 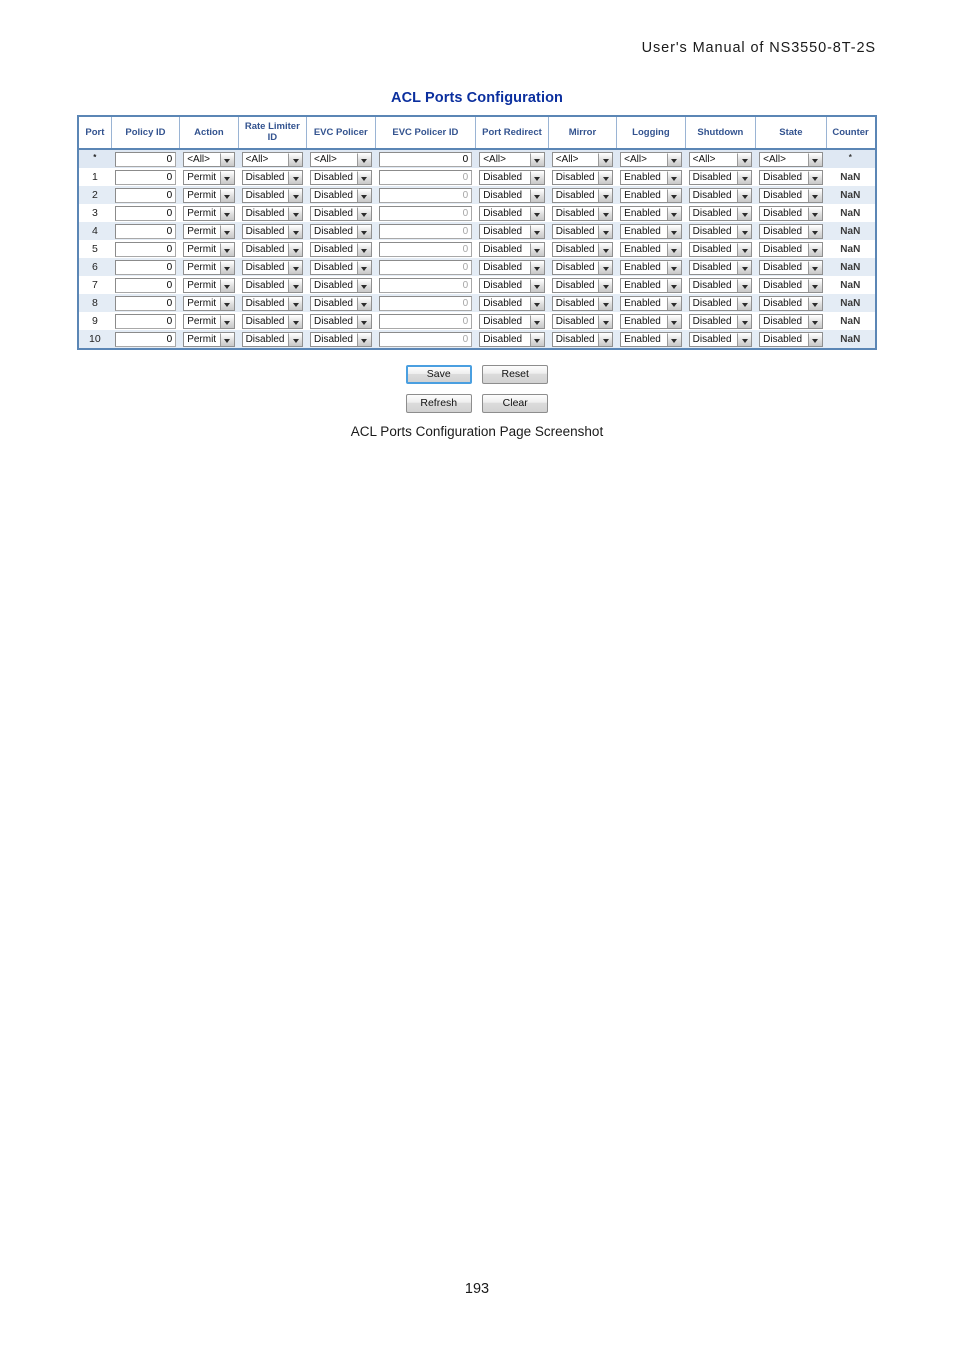 I want to click on shutdown-select: <All>, so click(x=720, y=159).